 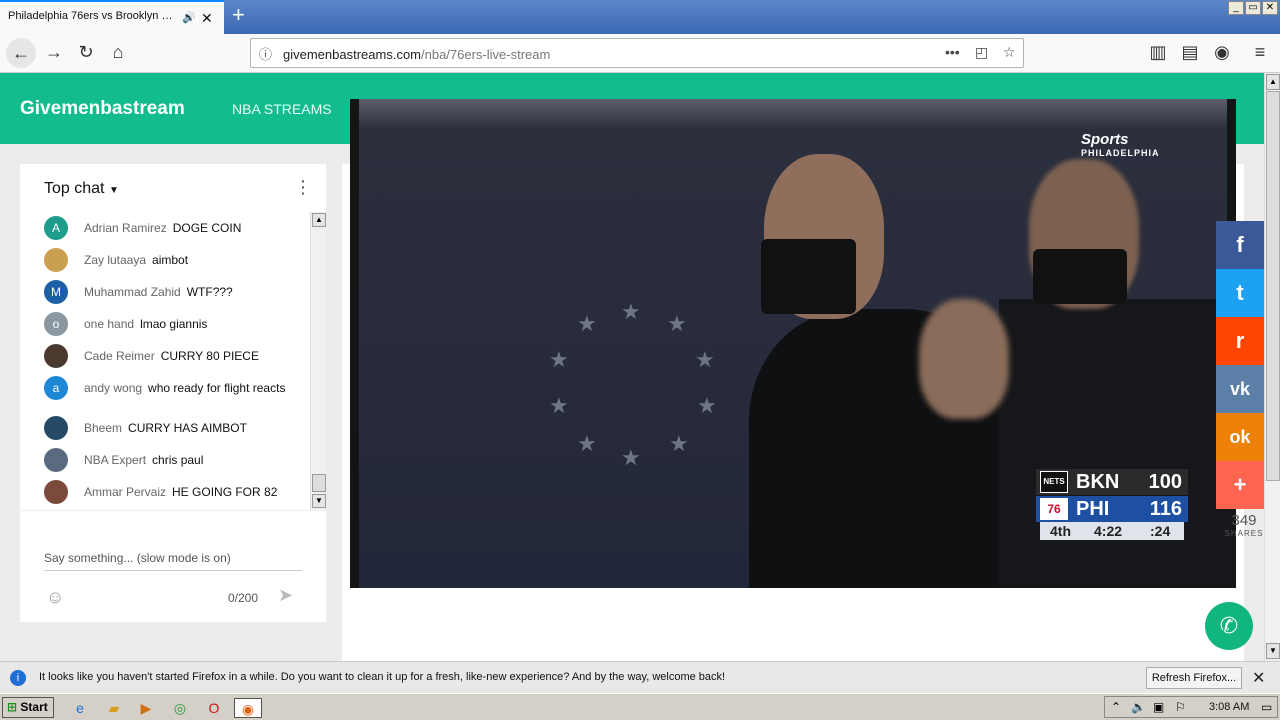 What do you see at coordinates (209, 356) in the screenshot?
I see `chat-text: CURRY 80 PIECE` at bounding box center [209, 356].